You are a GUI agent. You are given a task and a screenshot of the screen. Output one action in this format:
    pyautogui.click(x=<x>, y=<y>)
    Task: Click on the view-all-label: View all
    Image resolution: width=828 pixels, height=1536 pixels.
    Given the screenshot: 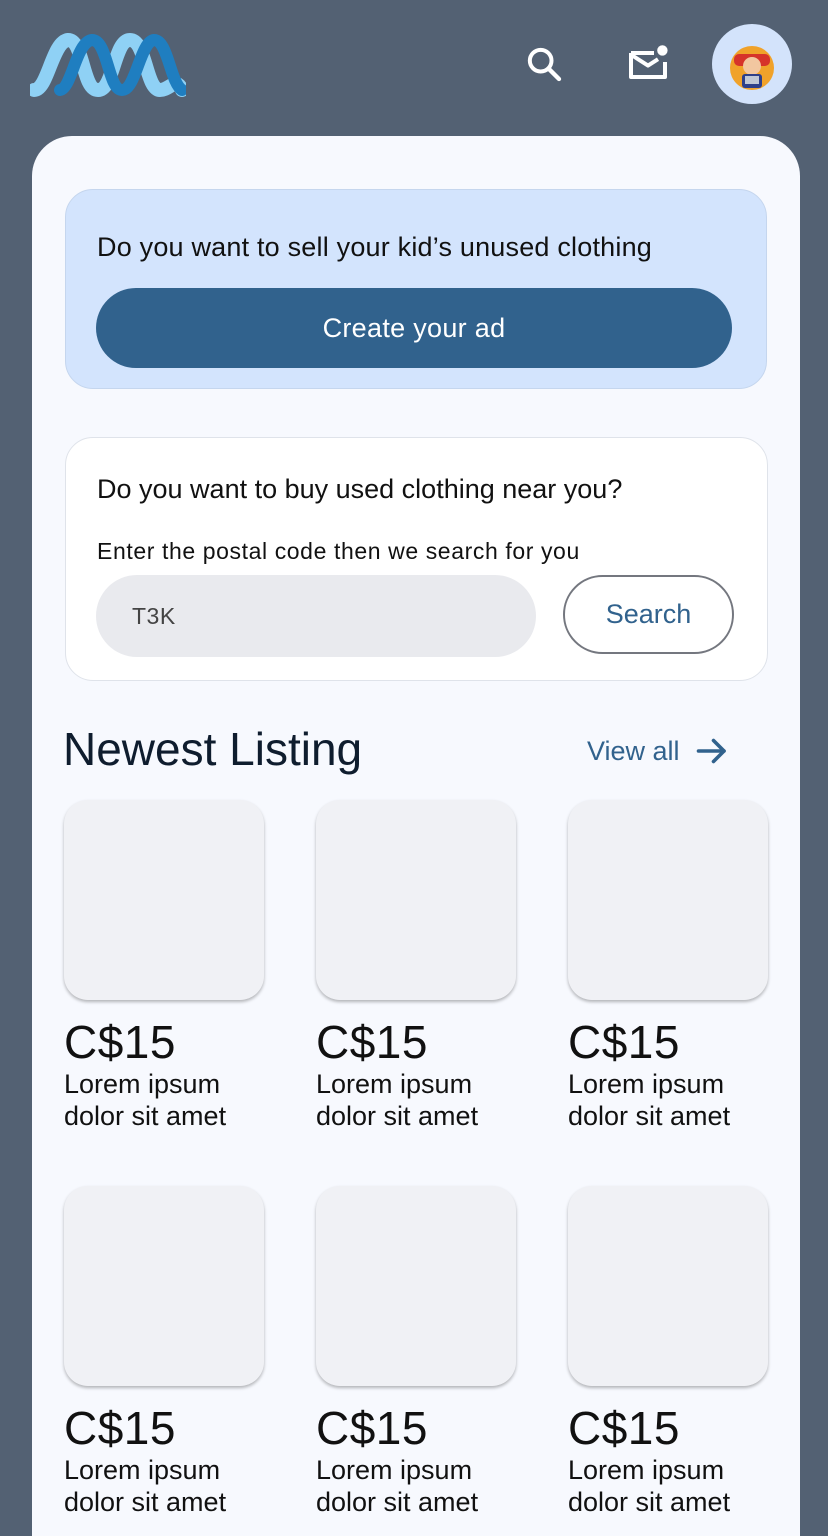 What is the action you would take?
    pyautogui.click(x=633, y=750)
    